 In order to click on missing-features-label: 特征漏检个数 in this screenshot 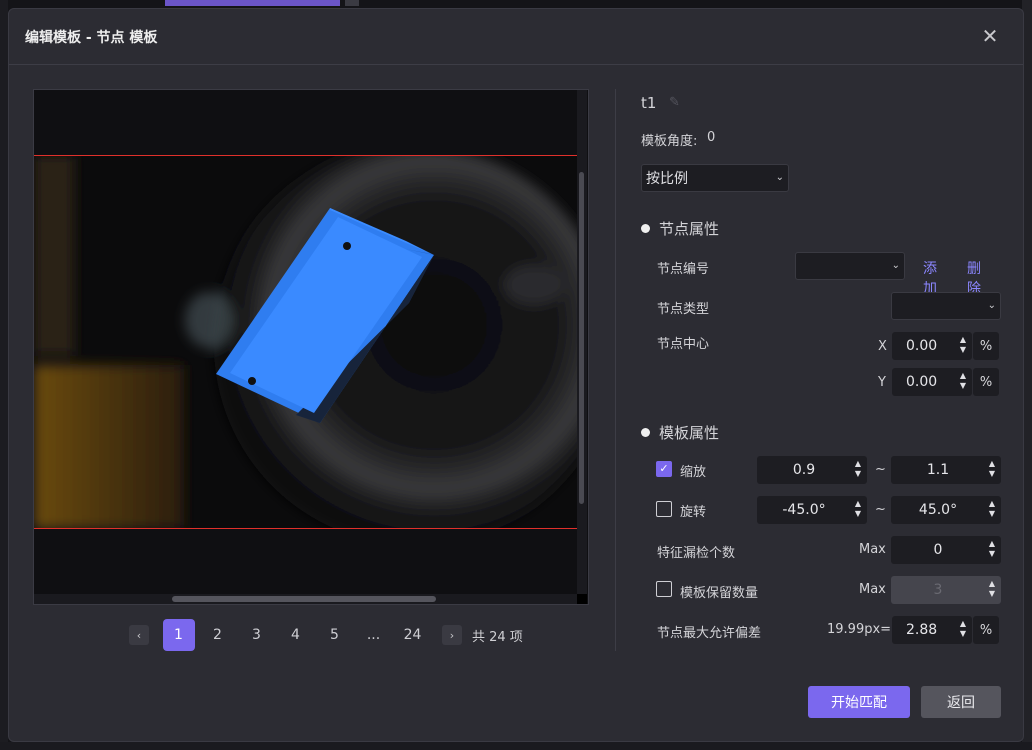, I will do `click(696, 553)`.